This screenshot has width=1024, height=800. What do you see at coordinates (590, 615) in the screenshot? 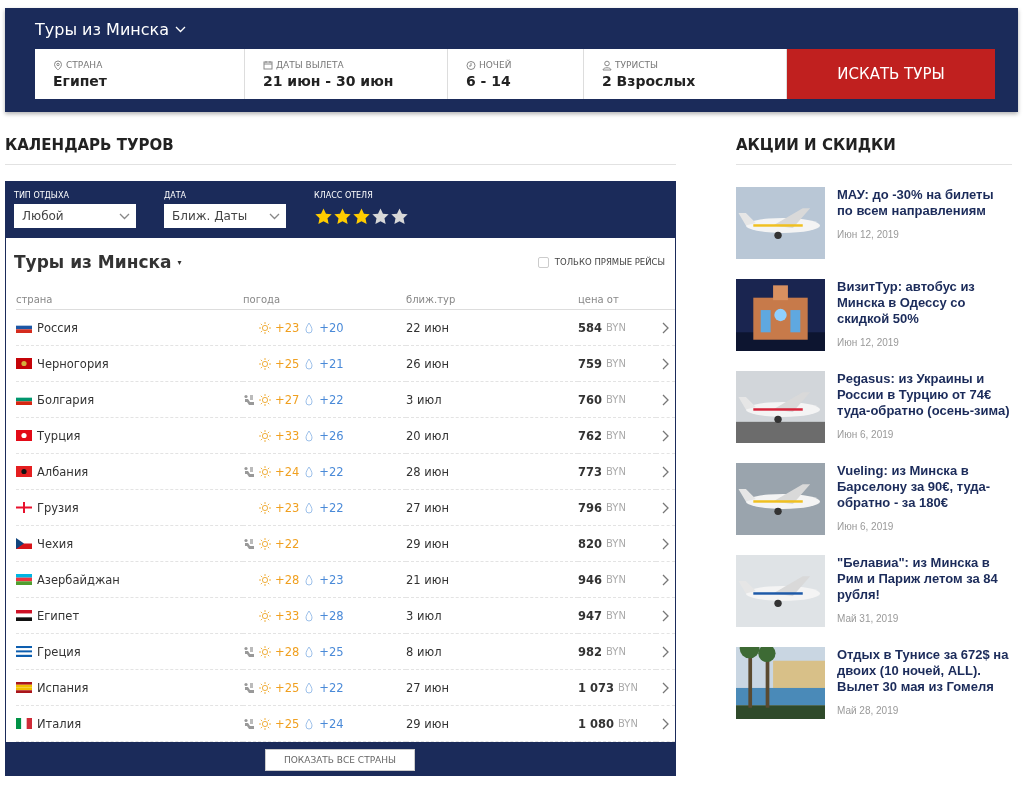
I see `price: 947` at bounding box center [590, 615].